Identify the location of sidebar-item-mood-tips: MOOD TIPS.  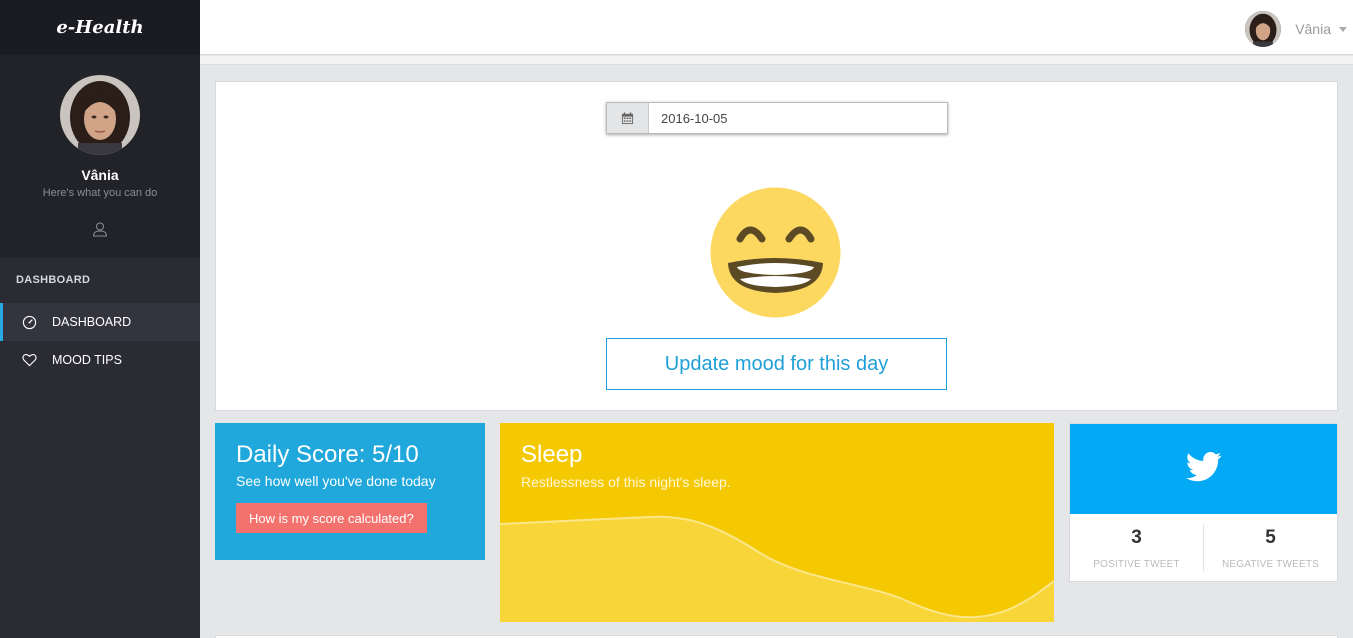
(100, 360).